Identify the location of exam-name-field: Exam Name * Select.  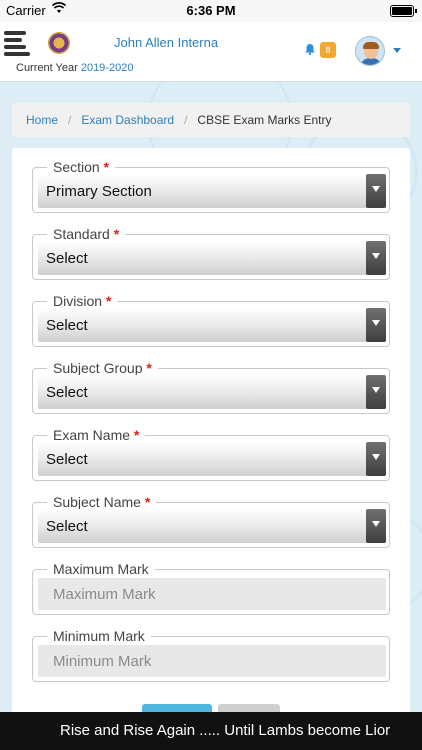
(211, 454).